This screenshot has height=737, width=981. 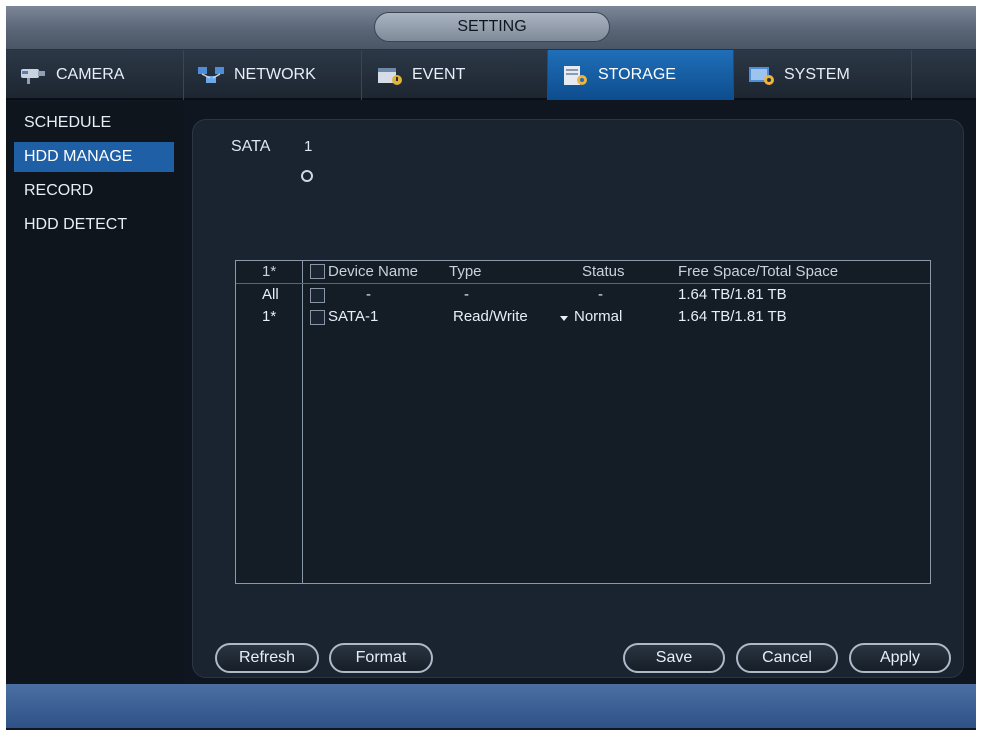 I want to click on system-icon, so click(x=761, y=75).